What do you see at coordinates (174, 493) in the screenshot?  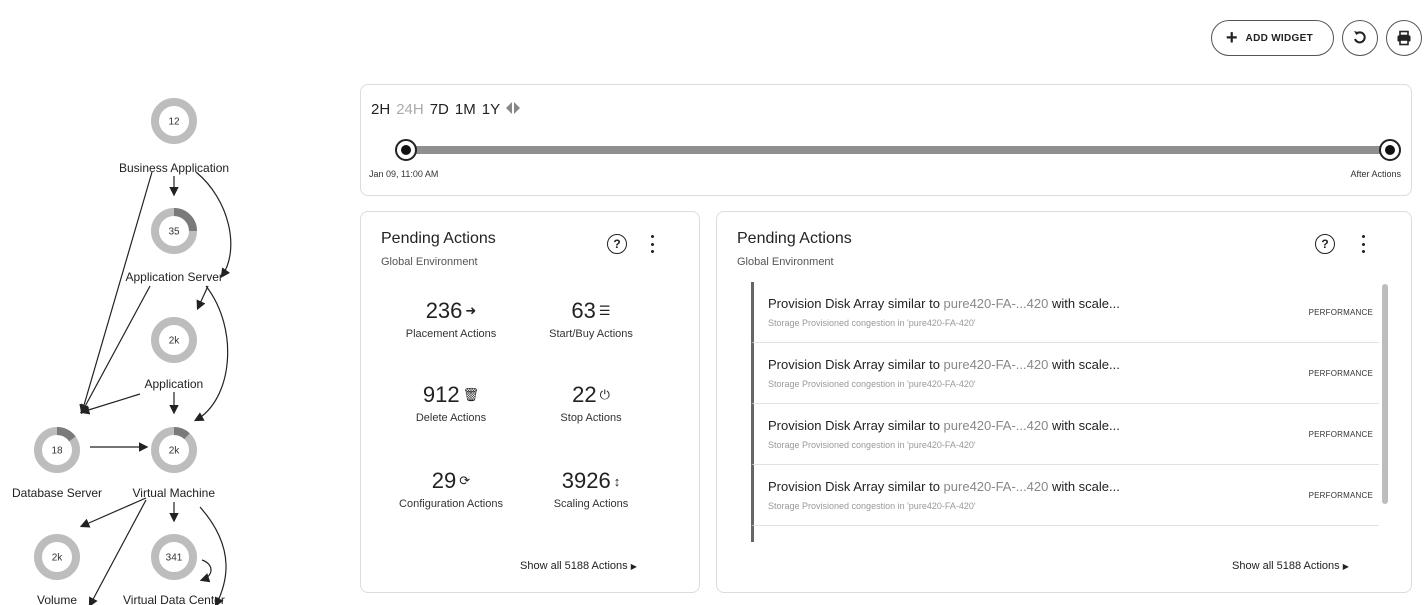 I see `node-label: Virtual Machine` at bounding box center [174, 493].